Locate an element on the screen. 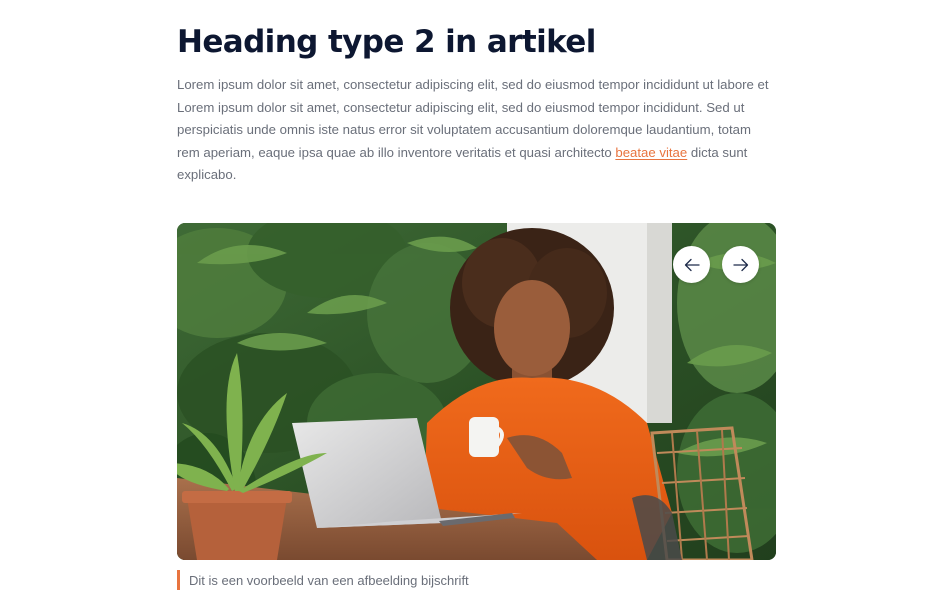 Image resolution: width=931 pixels, height=612 pixels. inline-link: beatae vitae is located at coordinates (651, 152).